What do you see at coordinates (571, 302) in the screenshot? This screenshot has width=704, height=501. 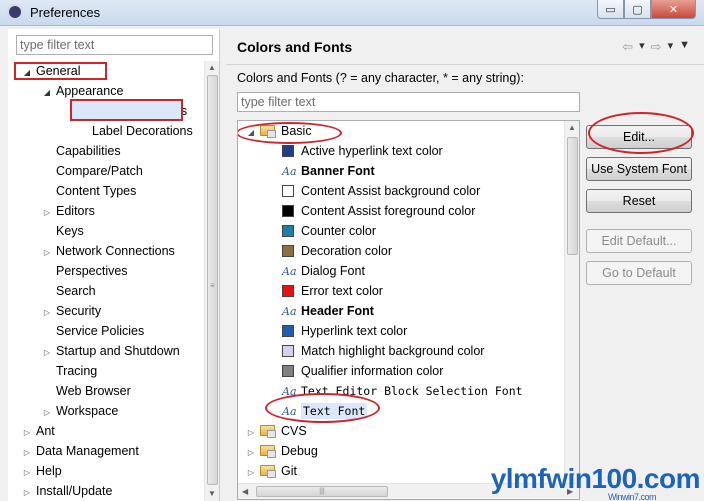 I see `tree-vertical-scrollbar: ▲ ▼` at bounding box center [571, 302].